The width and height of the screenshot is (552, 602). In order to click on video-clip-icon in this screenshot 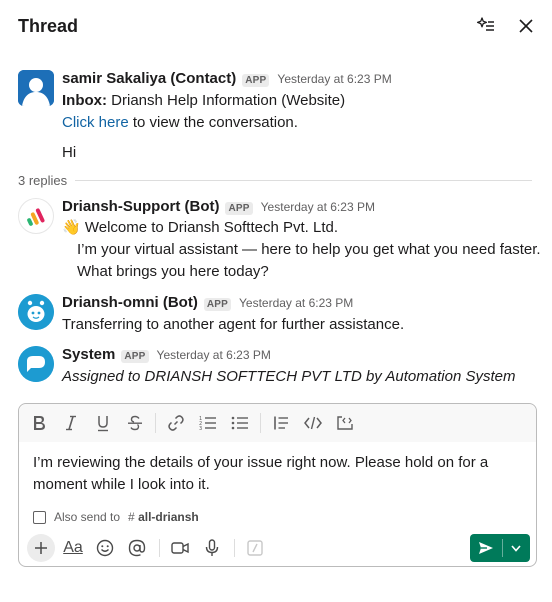, I will do `click(180, 548)`.